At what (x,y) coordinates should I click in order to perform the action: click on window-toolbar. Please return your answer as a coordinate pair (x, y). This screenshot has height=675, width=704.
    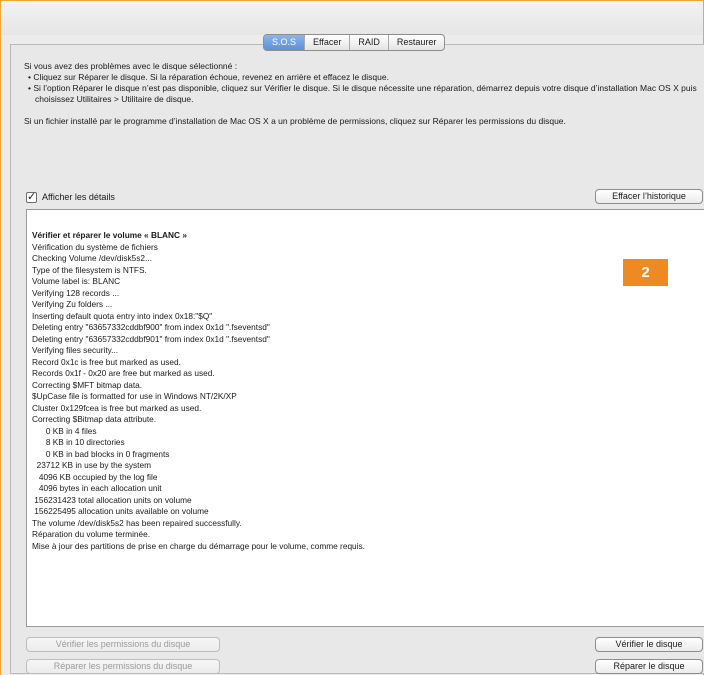
    Looking at the image, I should click on (352, 18).